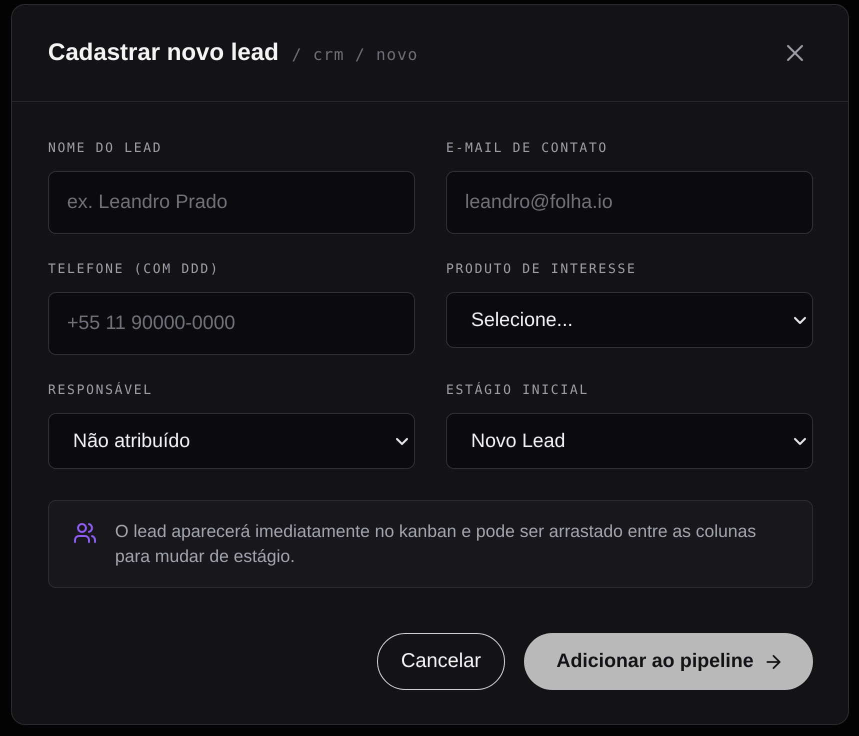 This screenshot has width=859, height=736. Describe the element at coordinates (163, 53) in the screenshot. I see `dialog-title: Cadastrar novo lead` at that location.